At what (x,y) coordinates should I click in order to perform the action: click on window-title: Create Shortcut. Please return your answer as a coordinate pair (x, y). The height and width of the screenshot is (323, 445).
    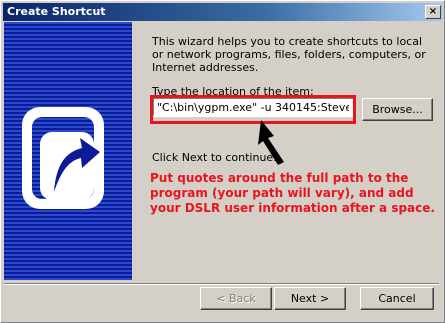
    Looking at the image, I should click on (56, 11).